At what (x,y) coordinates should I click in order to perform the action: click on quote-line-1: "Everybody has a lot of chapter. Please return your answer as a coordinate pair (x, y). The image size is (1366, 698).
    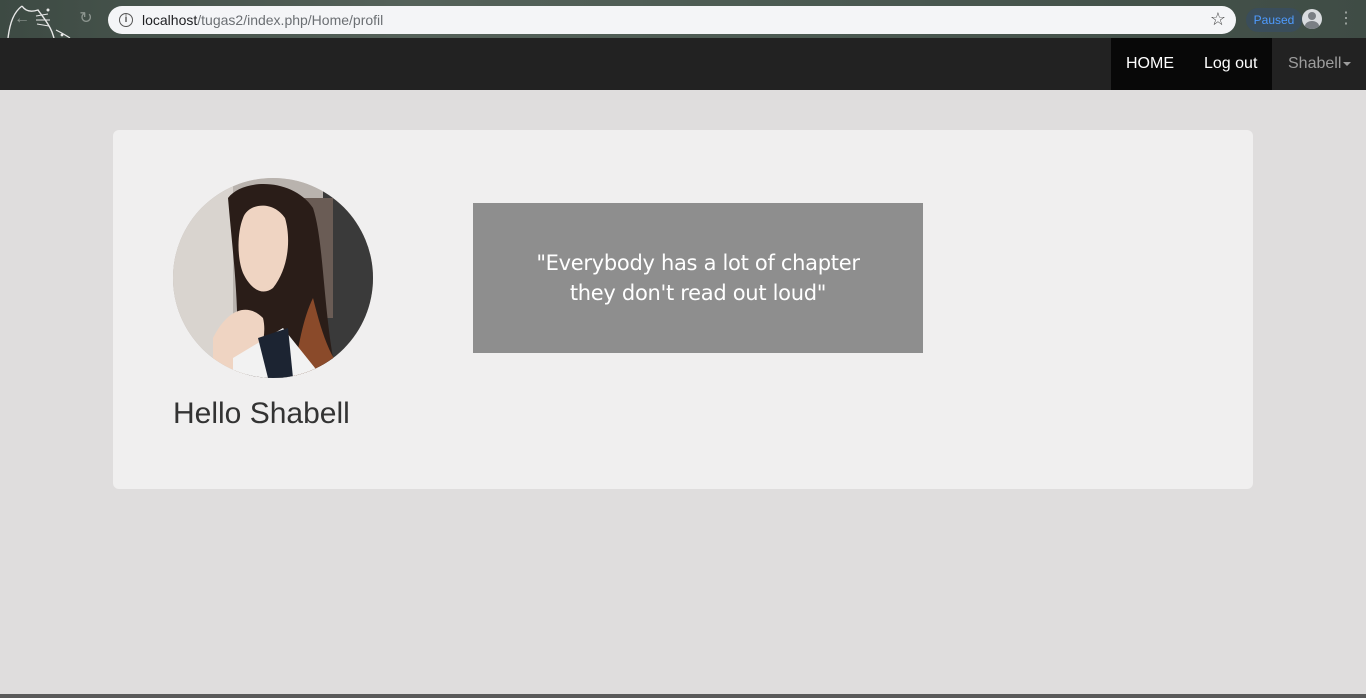
    Looking at the image, I should click on (698, 263).